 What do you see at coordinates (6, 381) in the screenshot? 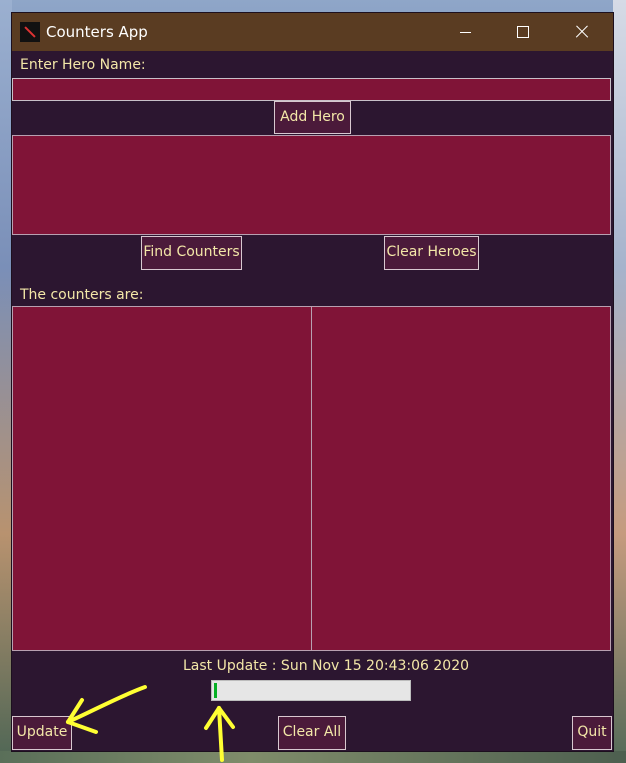
I see `desktop-background-left` at bounding box center [6, 381].